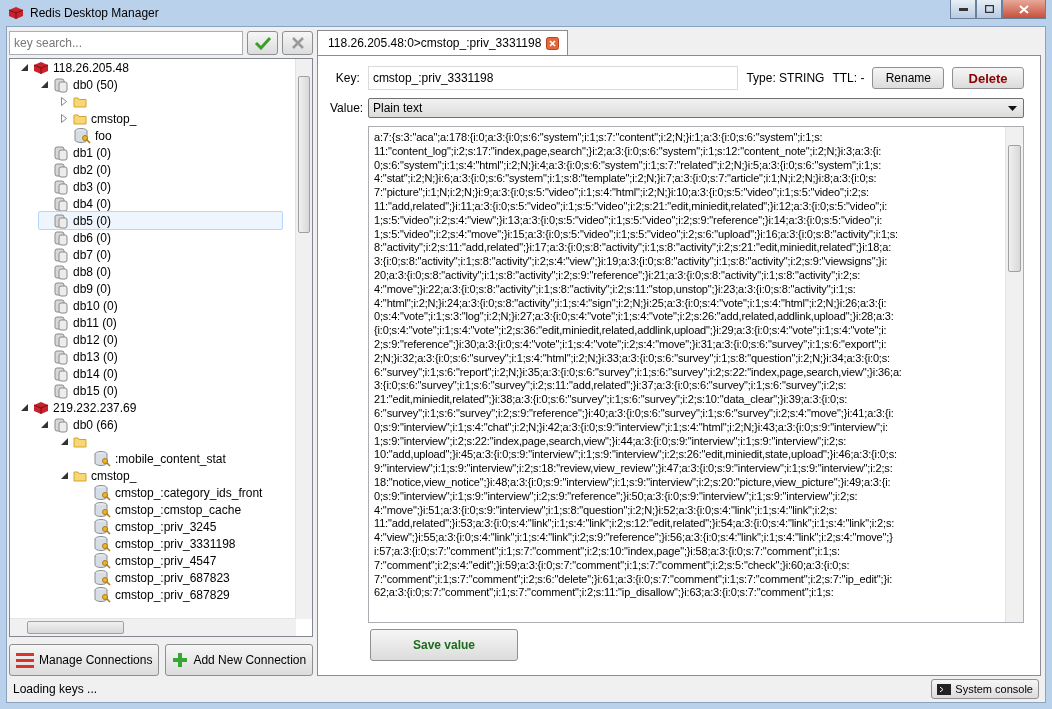 The width and height of the screenshot is (1052, 709). I want to click on tree-item: db1 (0), so click(79, 152).